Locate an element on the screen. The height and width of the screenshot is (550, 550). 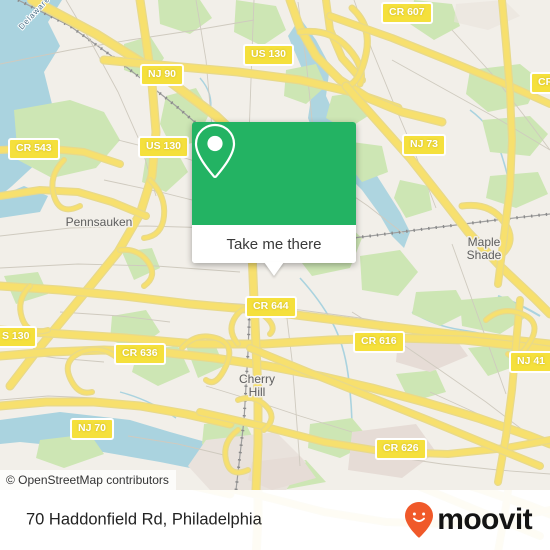
place-label-pennsauken: Pennsauken is located at coordinates (99, 222).